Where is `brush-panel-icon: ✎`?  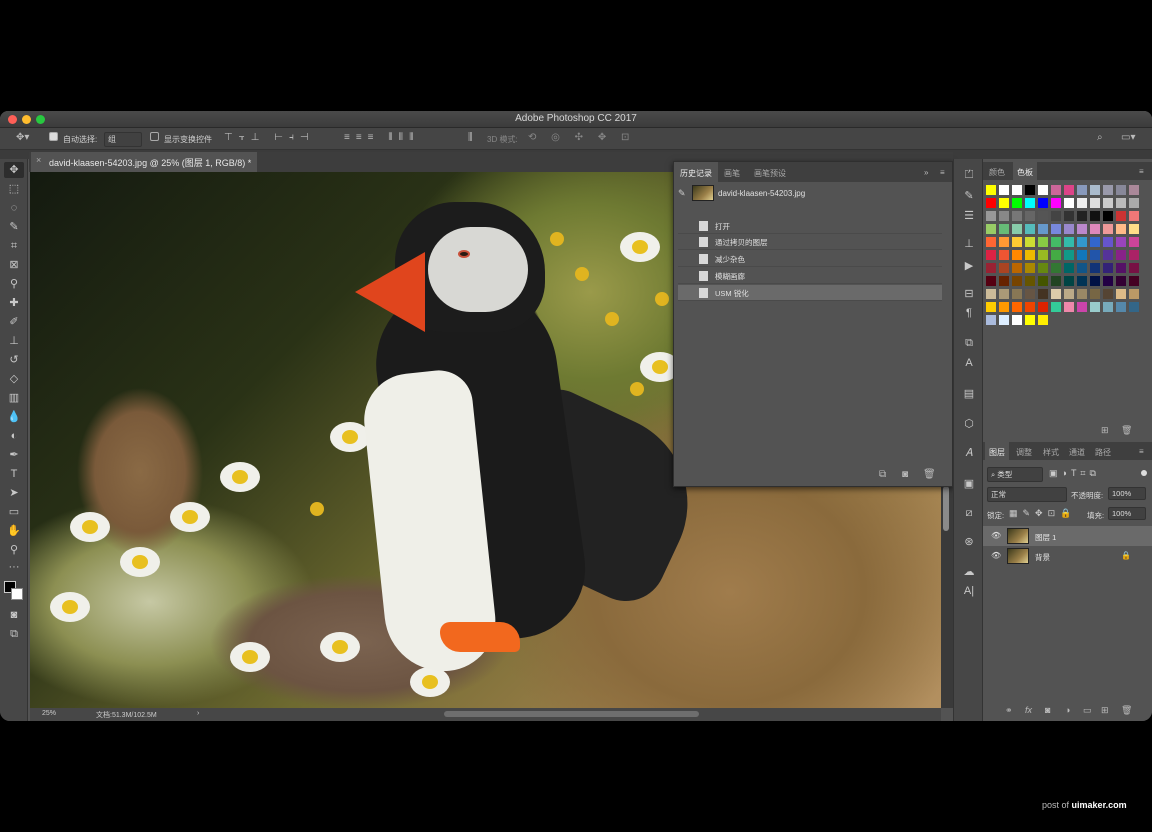
brush-panel-icon: ✎ is located at coordinates (969, 197).